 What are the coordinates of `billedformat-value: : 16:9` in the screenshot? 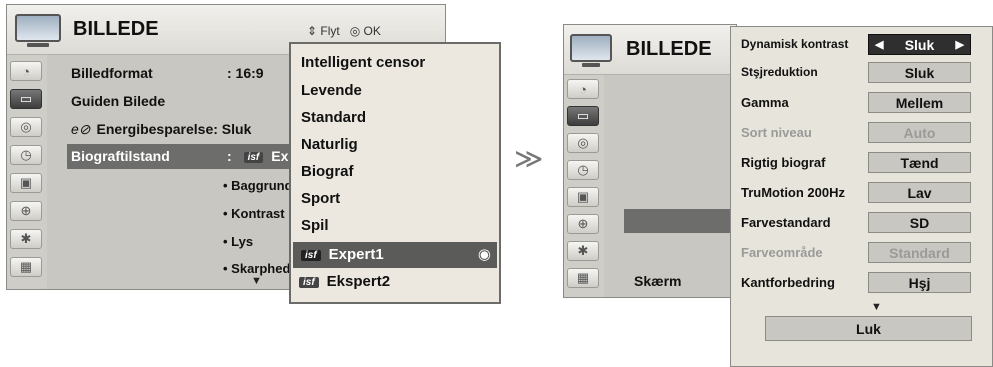 It's located at (245, 73).